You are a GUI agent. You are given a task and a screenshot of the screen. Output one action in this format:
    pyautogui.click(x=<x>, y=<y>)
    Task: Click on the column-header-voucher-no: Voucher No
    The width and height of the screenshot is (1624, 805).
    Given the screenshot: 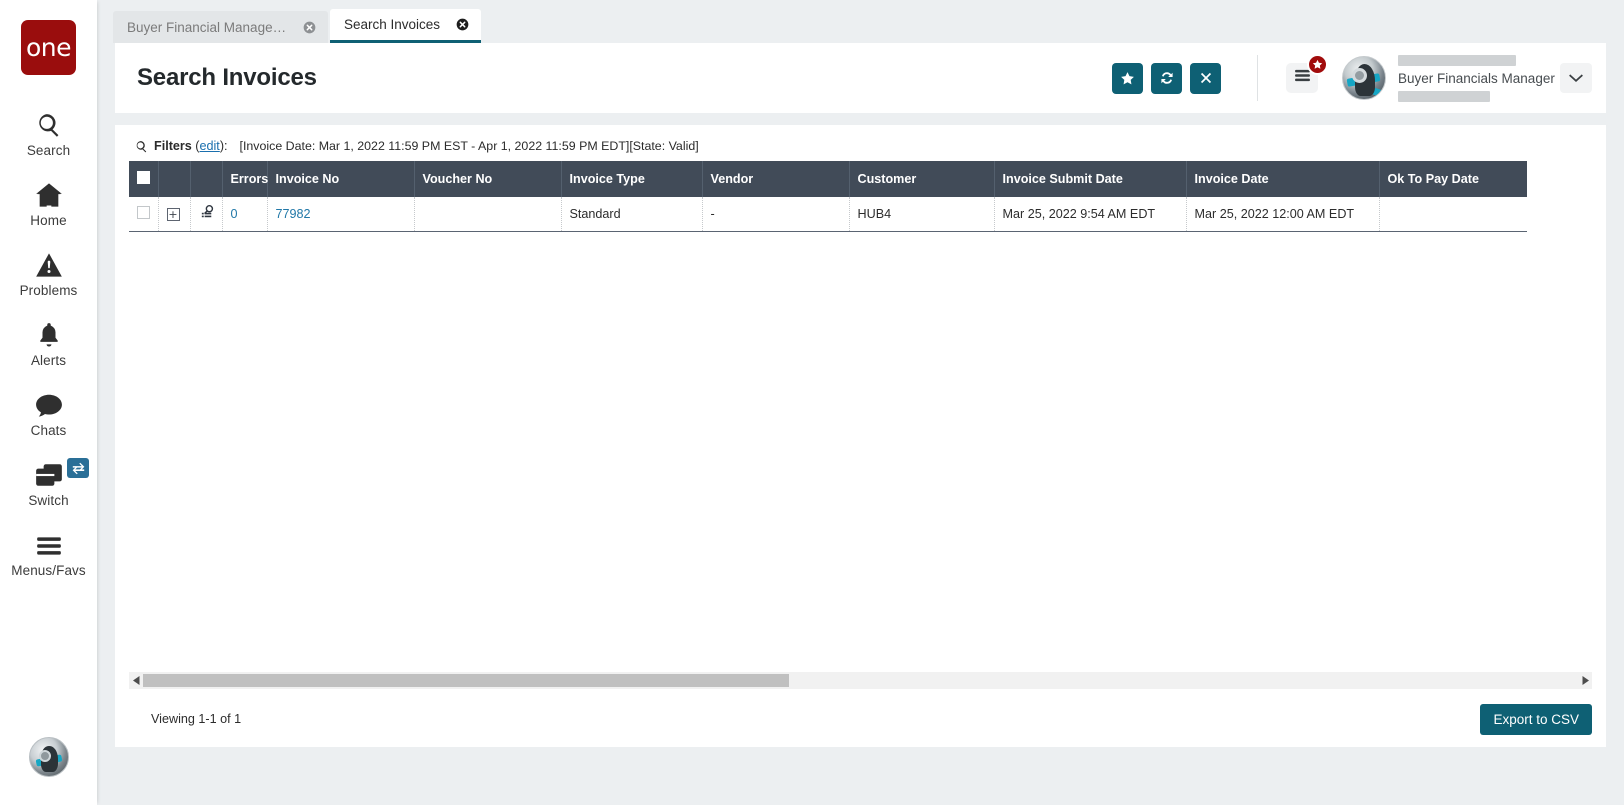 What is the action you would take?
    pyautogui.click(x=488, y=179)
    